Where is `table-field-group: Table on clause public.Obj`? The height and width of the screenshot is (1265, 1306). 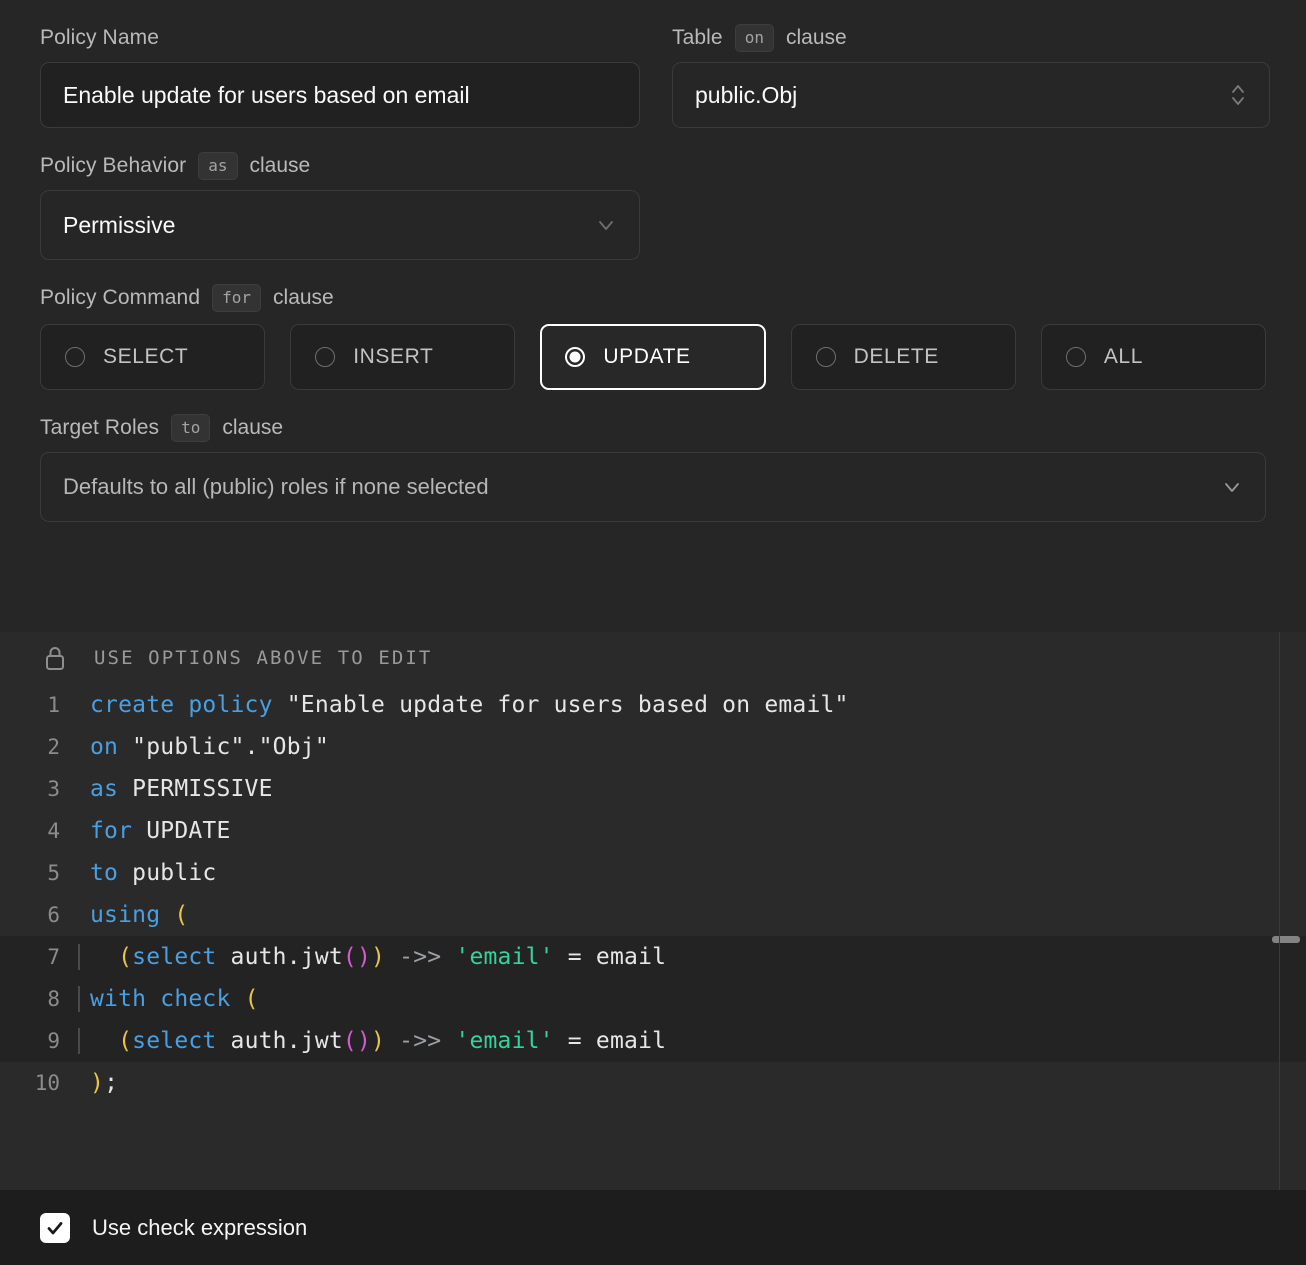 table-field-group: Table on clause public.Obj is located at coordinates (971, 64).